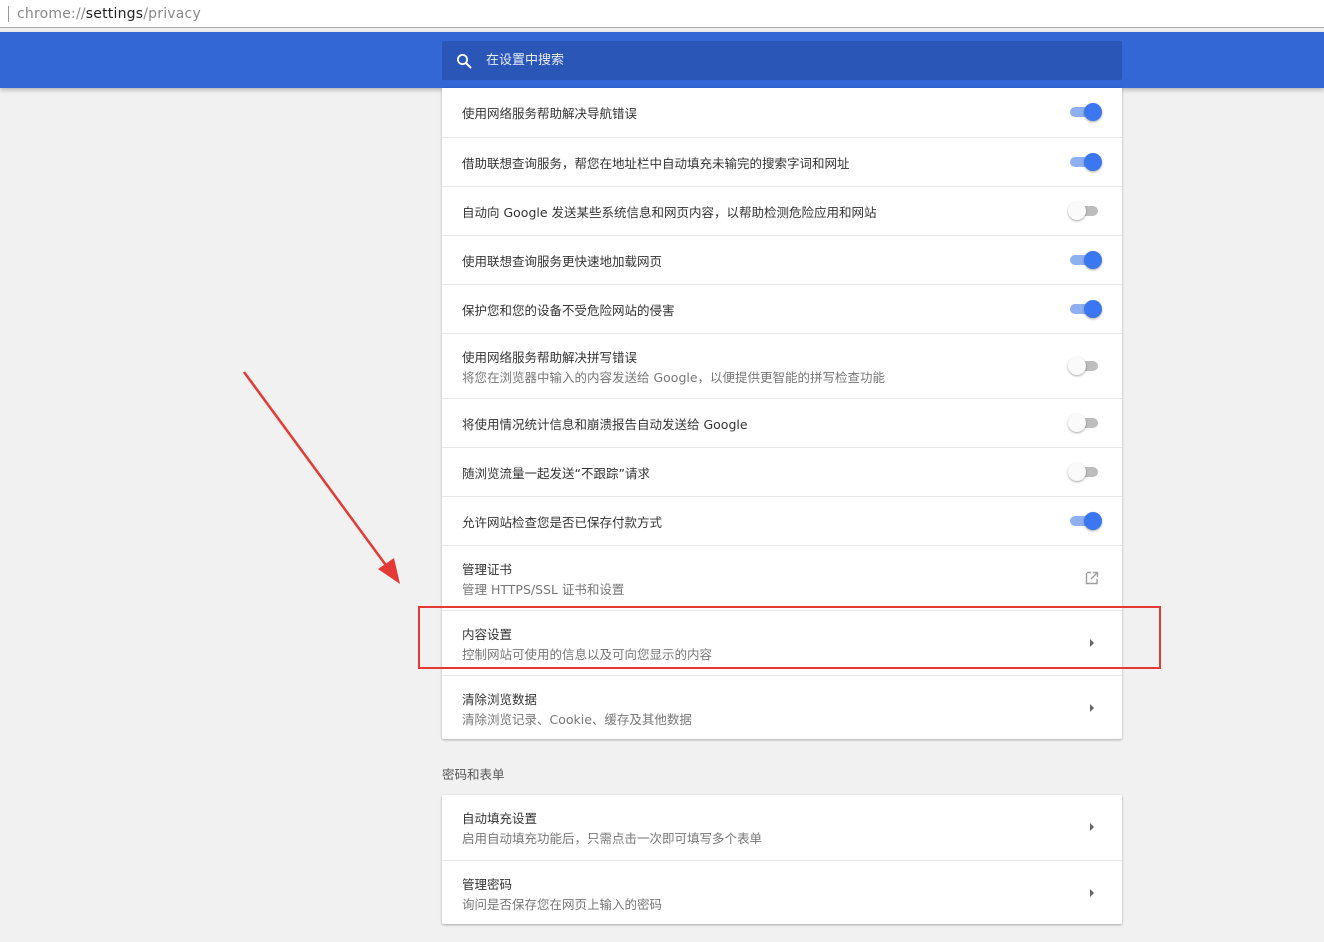  Describe the element at coordinates (550, 357) in the screenshot. I see `row-label: 使用网络服务帮助解决拼写错误` at that location.